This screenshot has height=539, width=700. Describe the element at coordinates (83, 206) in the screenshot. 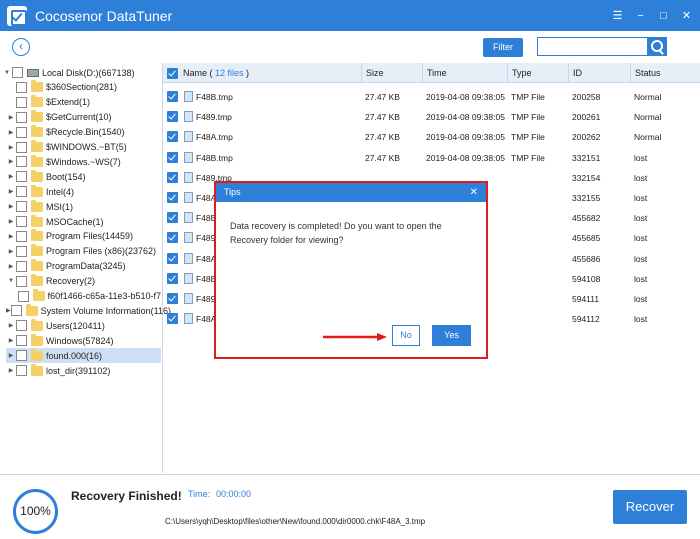

I see `tree-item: ▶ MSI(1)` at that location.